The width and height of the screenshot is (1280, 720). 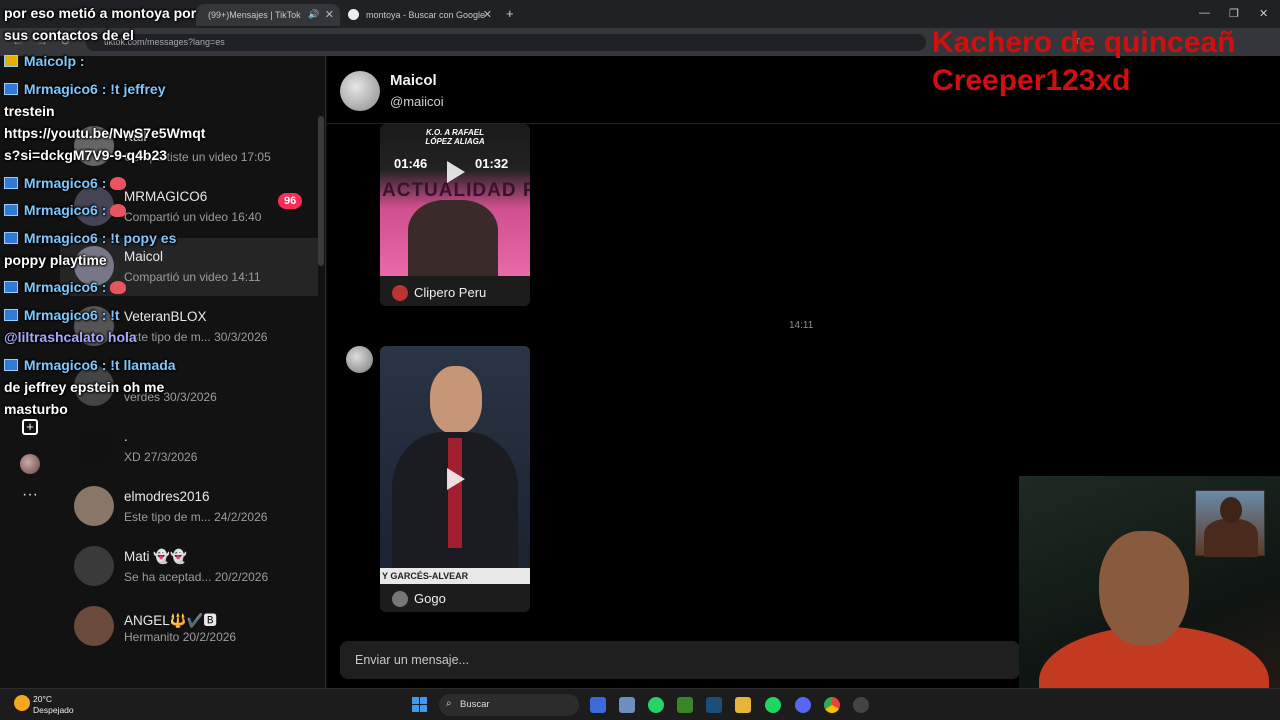 What do you see at coordinates (1083, 62) in the screenshot?
I see `stream-watermark: Kachero de quinceañ Creeper123xd` at bounding box center [1083, 62].